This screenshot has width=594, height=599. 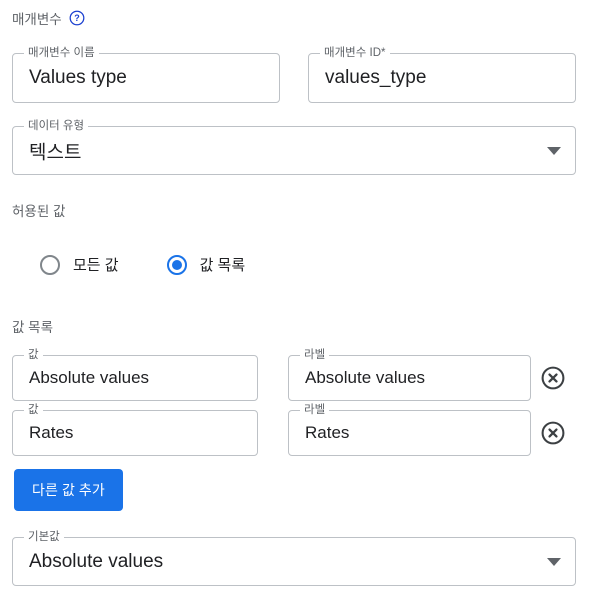 What do you see at coordinates (44, 537) in the screenshot?
I see `default-value-legend: 기본값` at bounding box center [44, 537].